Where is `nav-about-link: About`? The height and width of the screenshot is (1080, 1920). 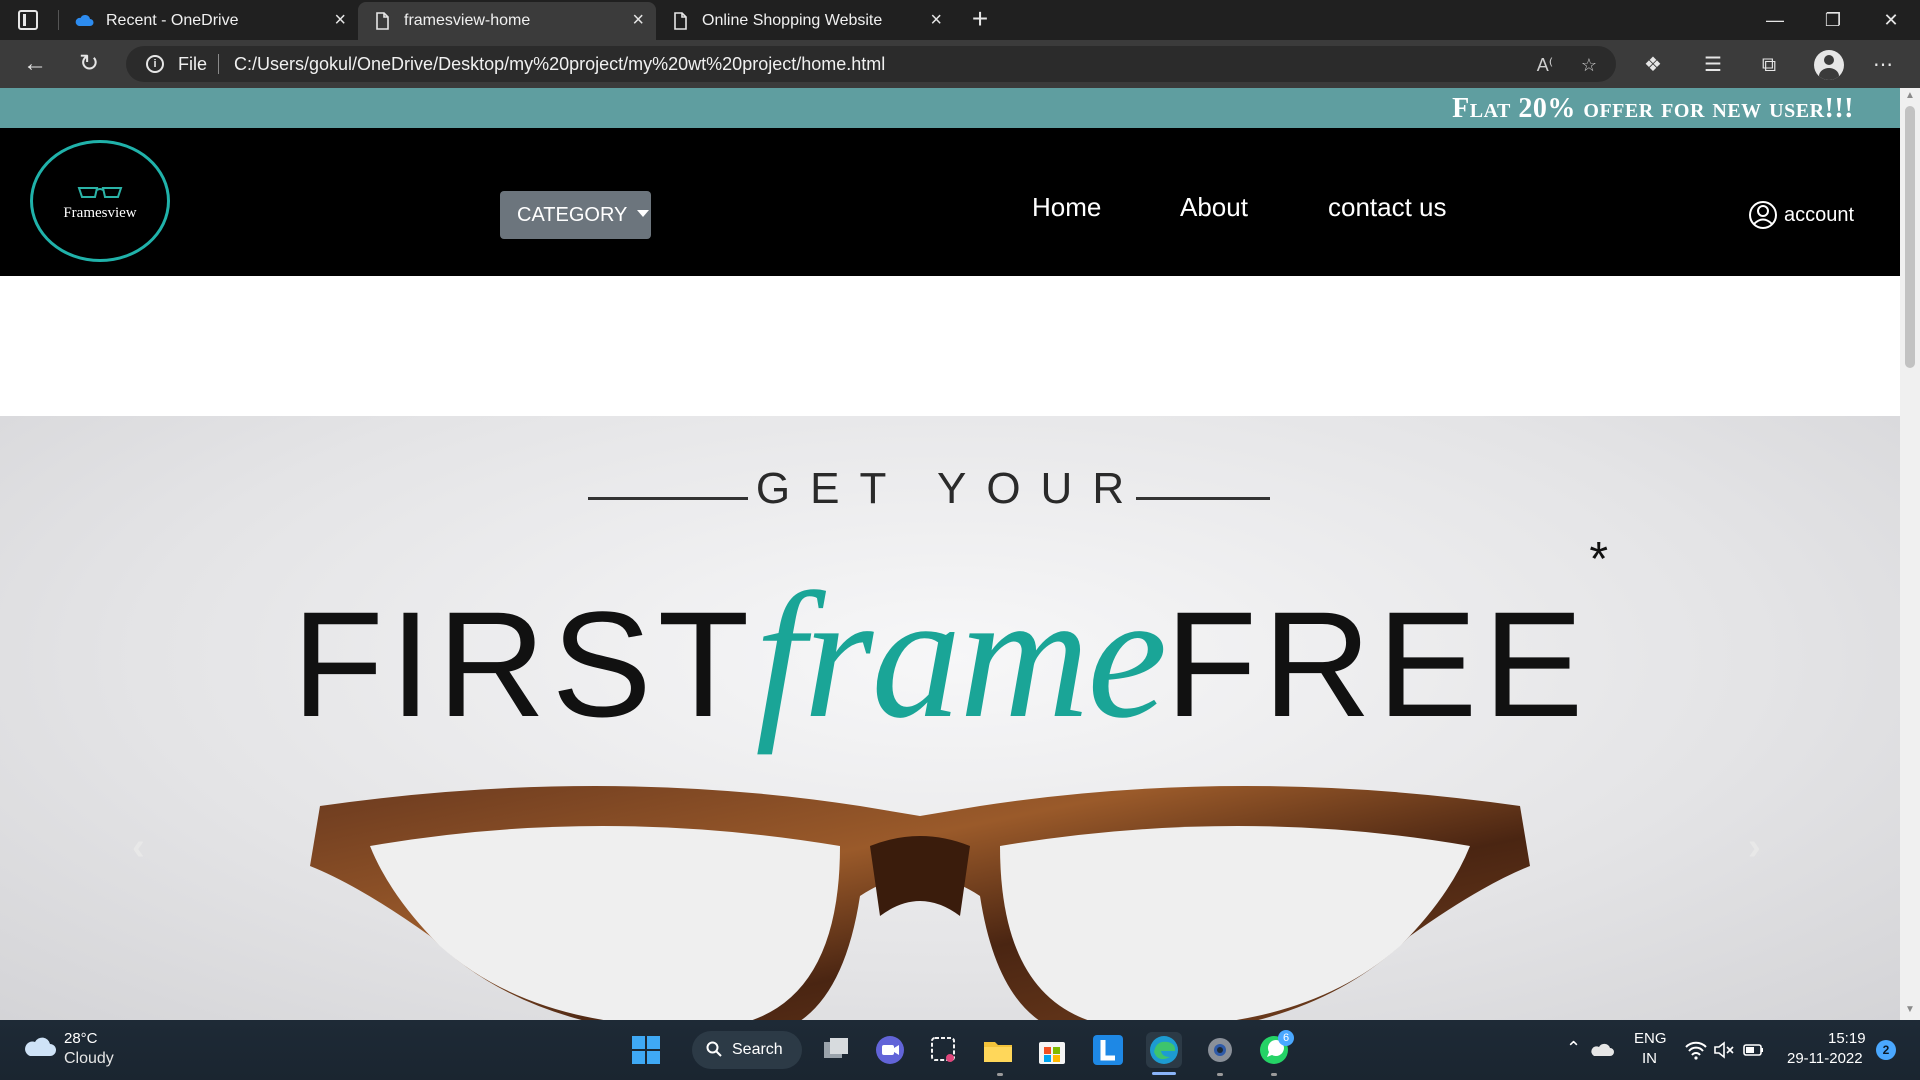
nav-about-link: About is located at coordinates (1214, 207).